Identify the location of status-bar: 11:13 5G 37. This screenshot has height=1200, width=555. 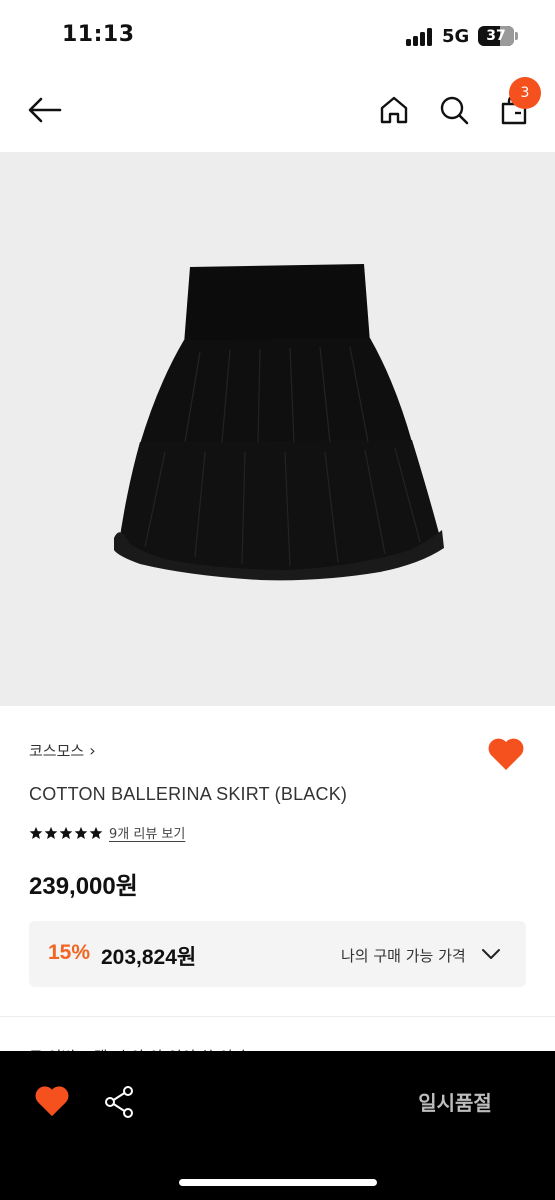
(277, 36).